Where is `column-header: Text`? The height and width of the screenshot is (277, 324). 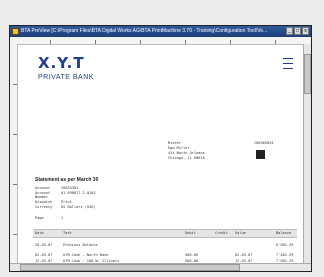
column-header: Text is located at coordinates (67, 233).